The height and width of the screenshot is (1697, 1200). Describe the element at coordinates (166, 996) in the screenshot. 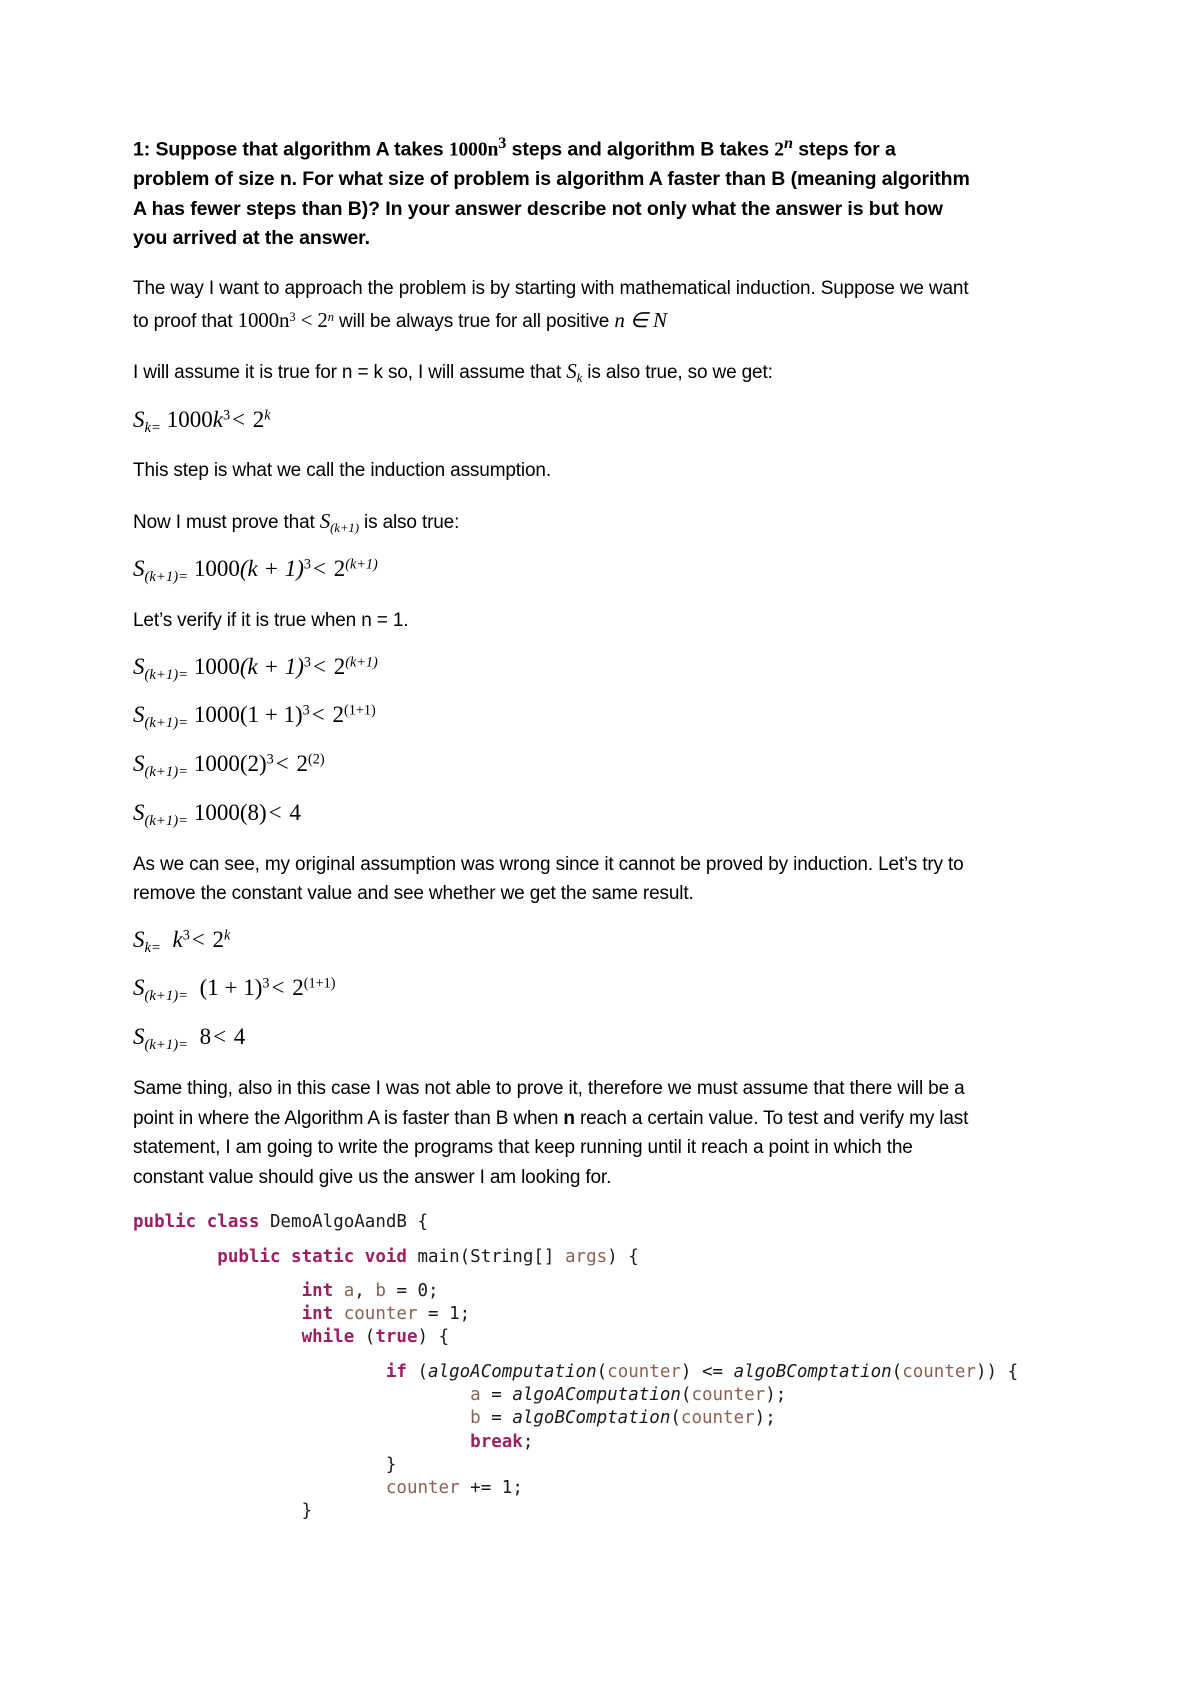

I see `eq8-label-subscript: (k+1)=` at that location.